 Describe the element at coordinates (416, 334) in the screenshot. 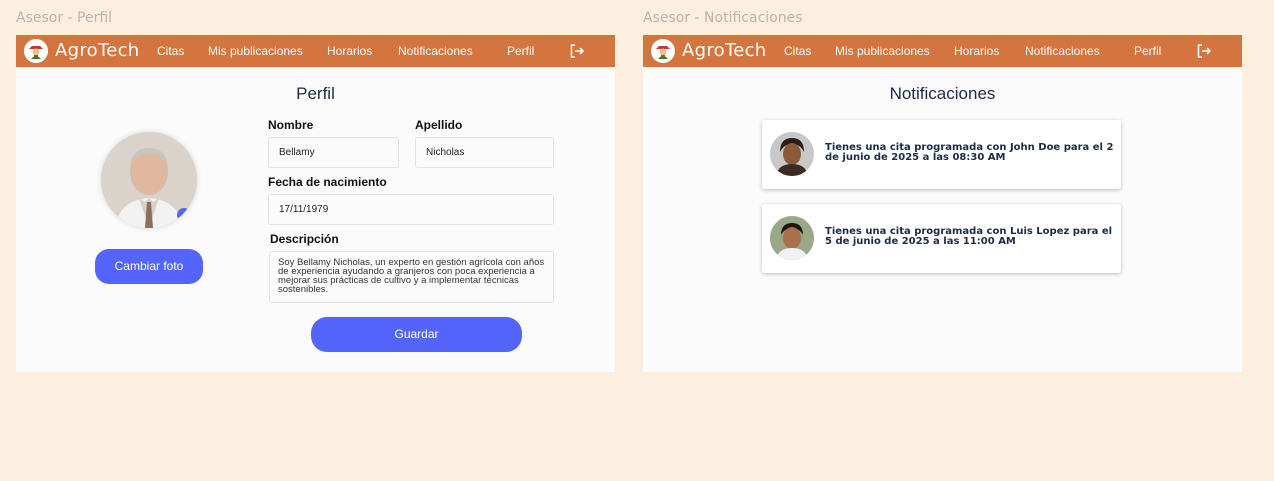

I see `save-button: Guardar` at that location.